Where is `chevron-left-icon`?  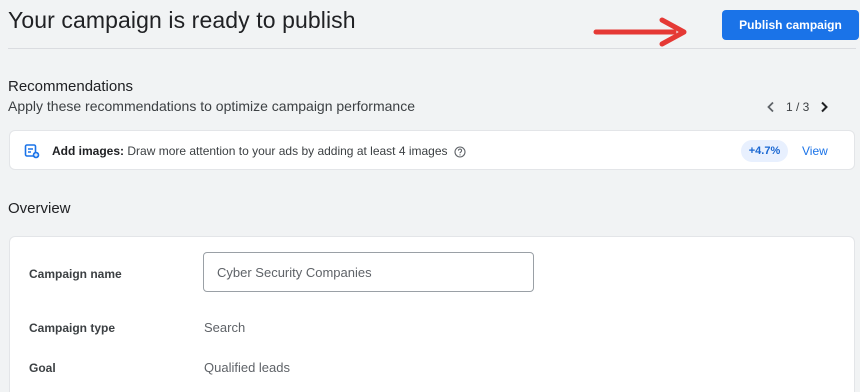 chevron-left-icon is located at coordinates (771, 107).